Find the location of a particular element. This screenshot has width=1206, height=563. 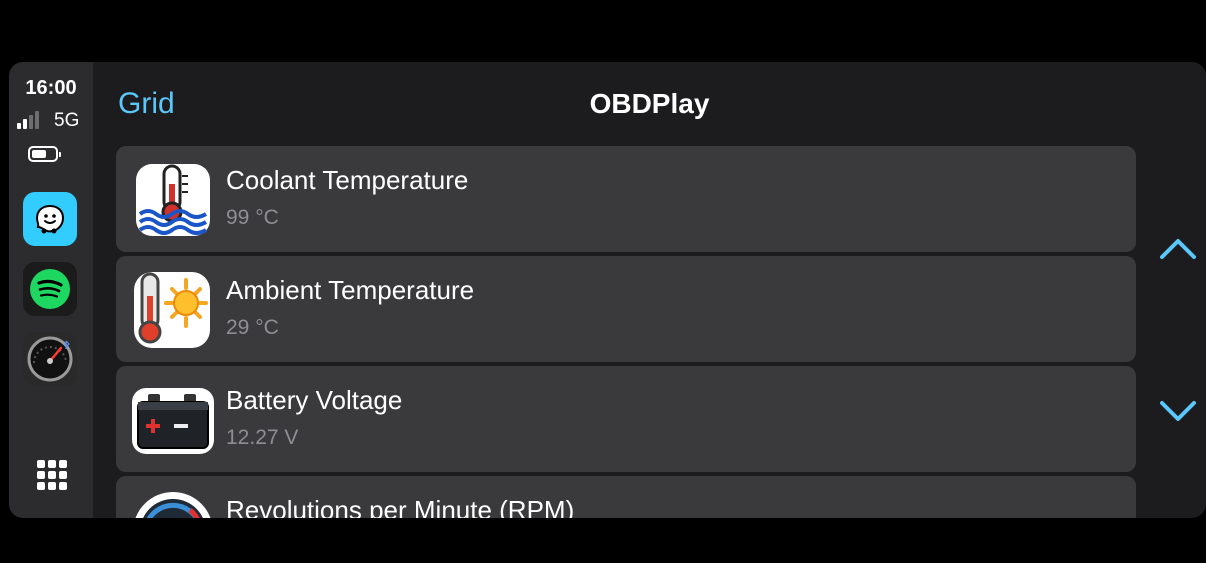

spotify-icon is located at coordinates (50, 289).